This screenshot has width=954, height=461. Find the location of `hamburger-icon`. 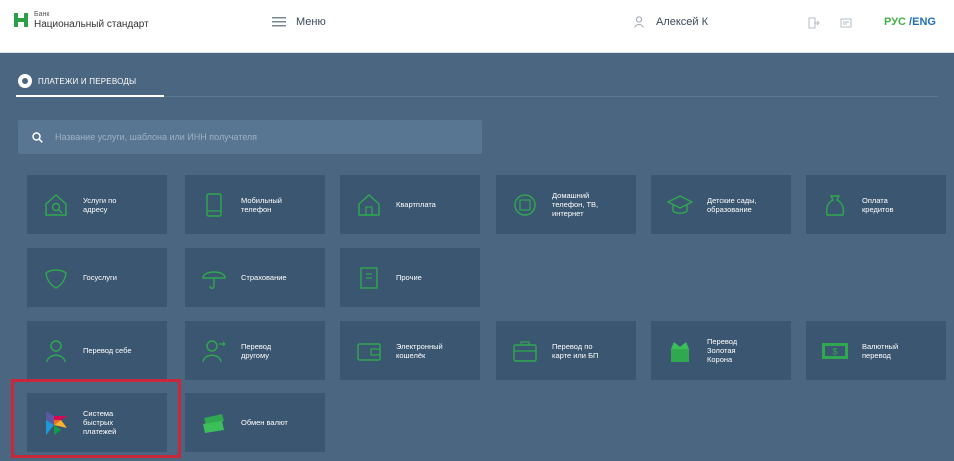

hamburger-icon is located at coordinates (279, 22).